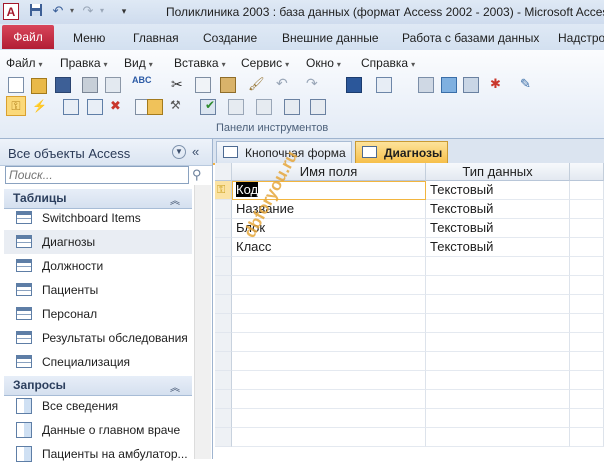  Describe the element at coordinates (426, 85) in the screenshot. I see `relationships-icon` at that location.